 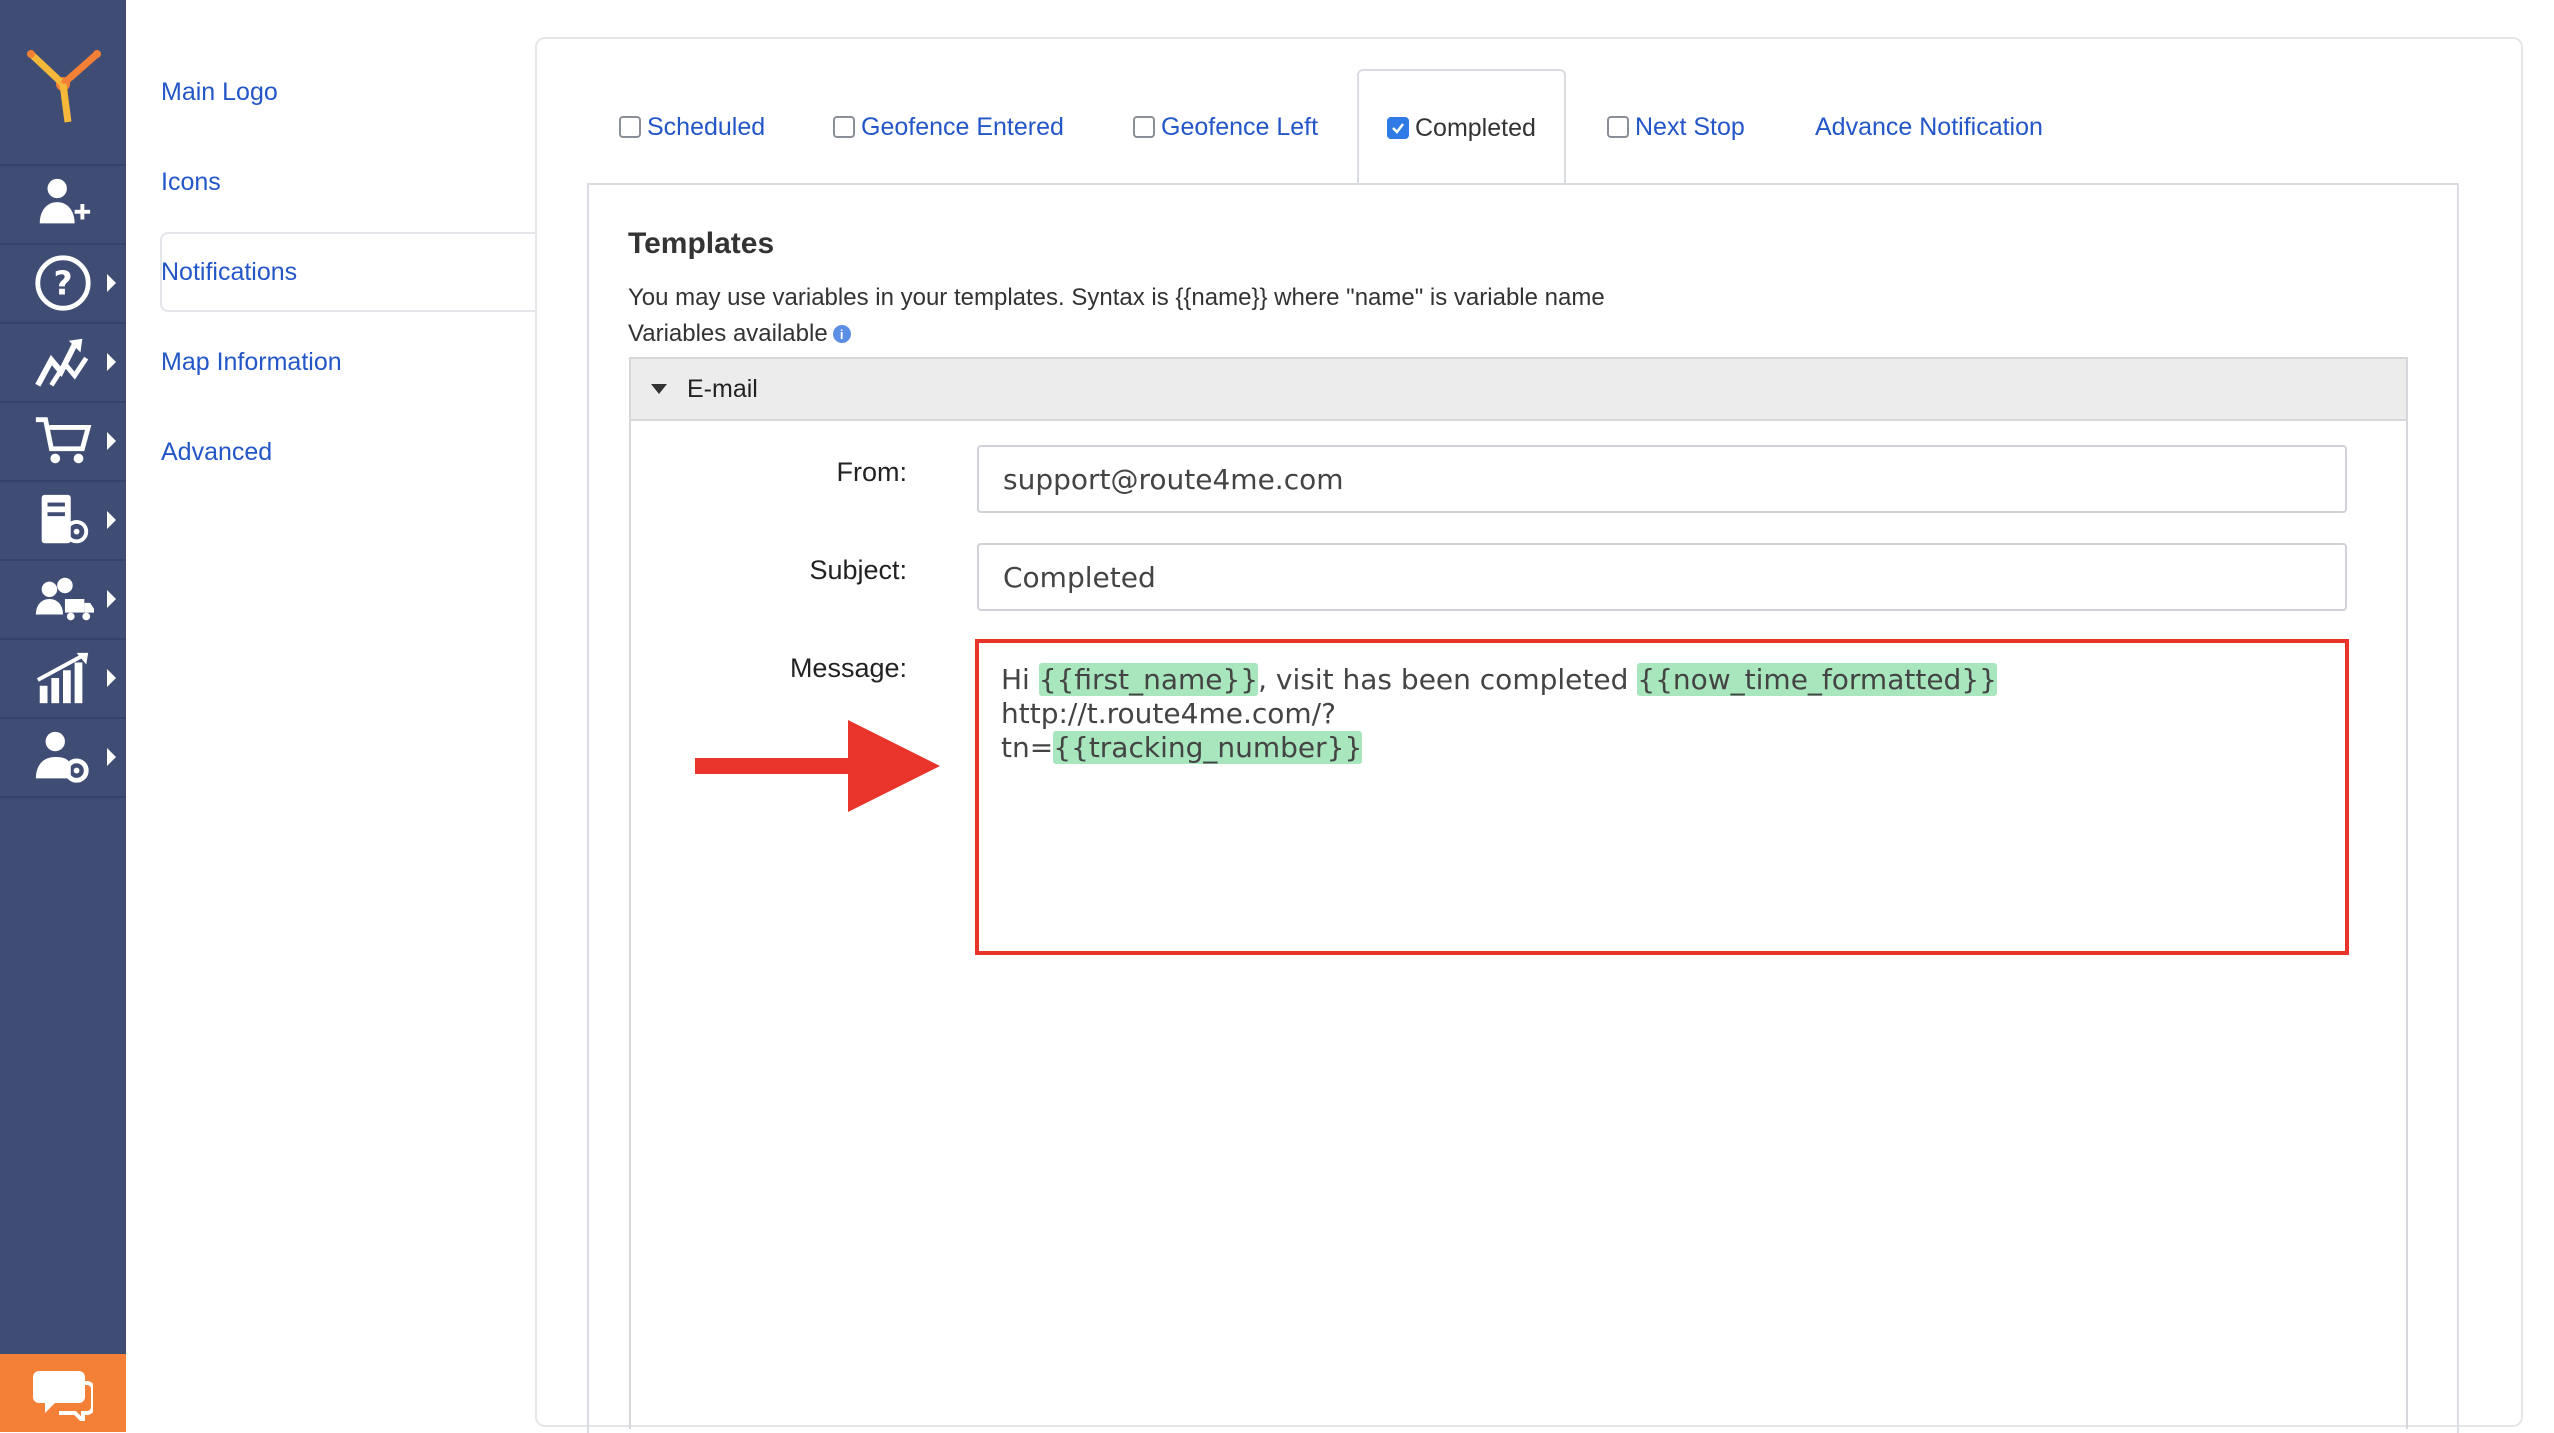 I want to click on tab-next-stop: Next Stop, so click(x=1676, y=127).